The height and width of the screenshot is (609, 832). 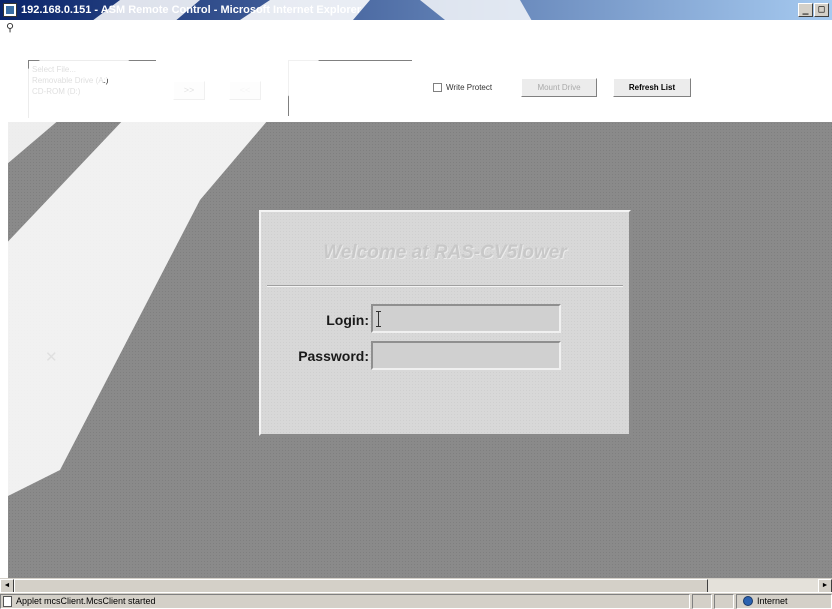 I want to click on close-icon: ✕, so click(x=51, y=357).